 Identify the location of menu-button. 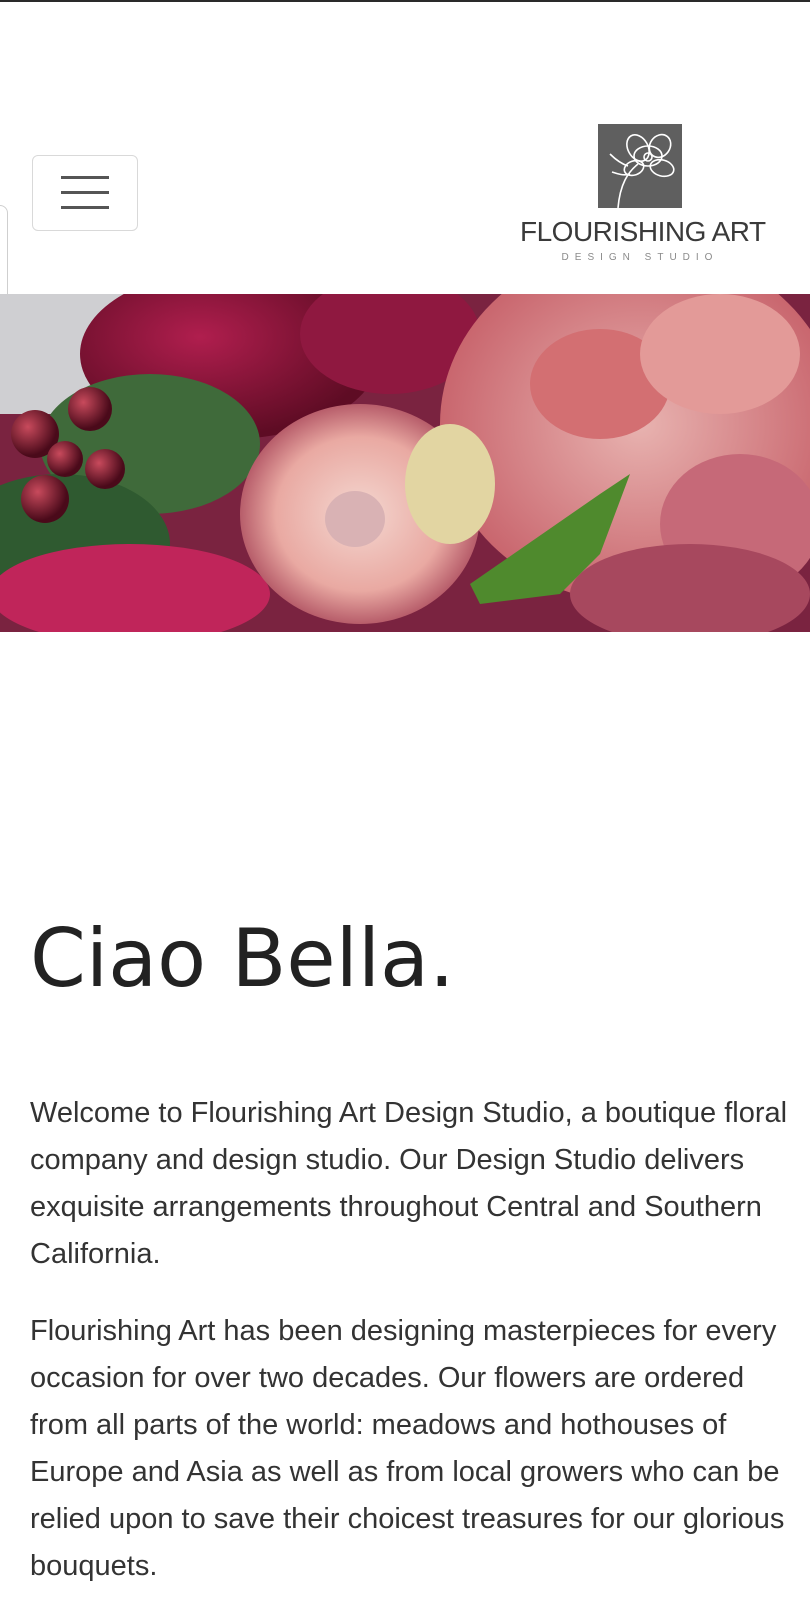
(85, 193).